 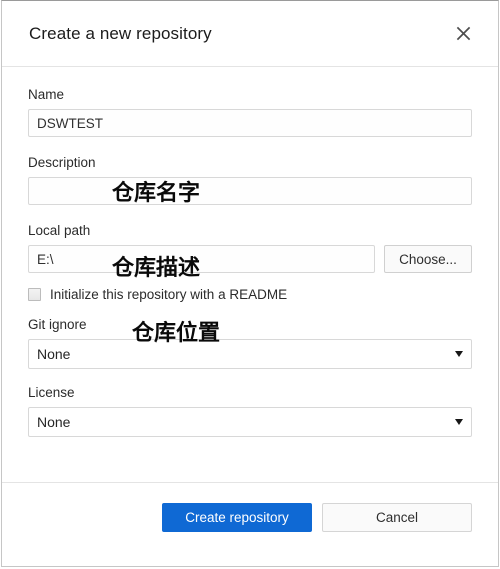 I want to click on readme-checkbox-row: Initialize this repository with a README, so click(x=250, y=294).